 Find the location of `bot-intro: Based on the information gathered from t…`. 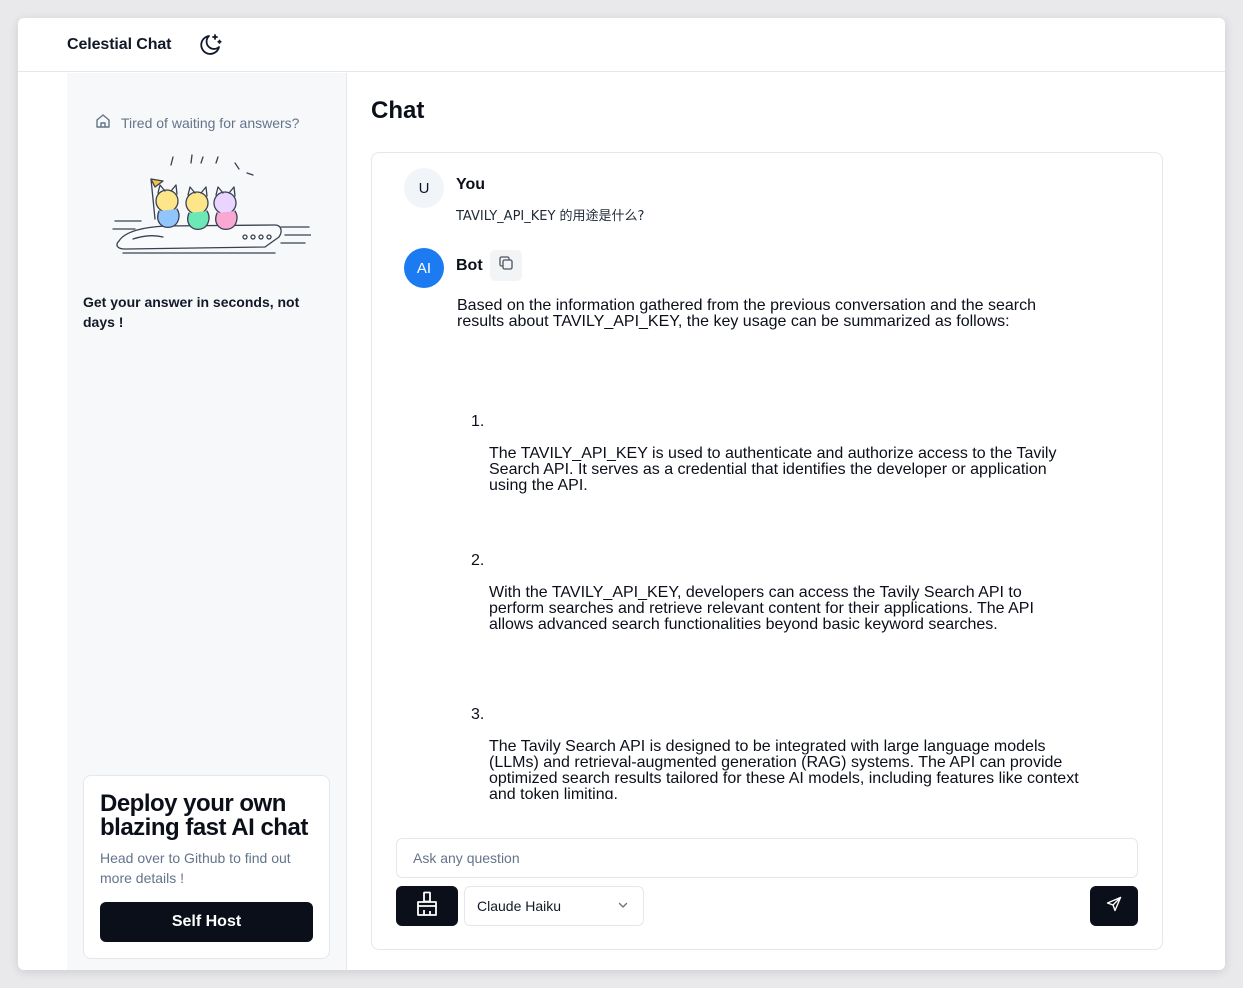

bot-intro: Based on the information gathered from t… is located at coordinates (747, 313).